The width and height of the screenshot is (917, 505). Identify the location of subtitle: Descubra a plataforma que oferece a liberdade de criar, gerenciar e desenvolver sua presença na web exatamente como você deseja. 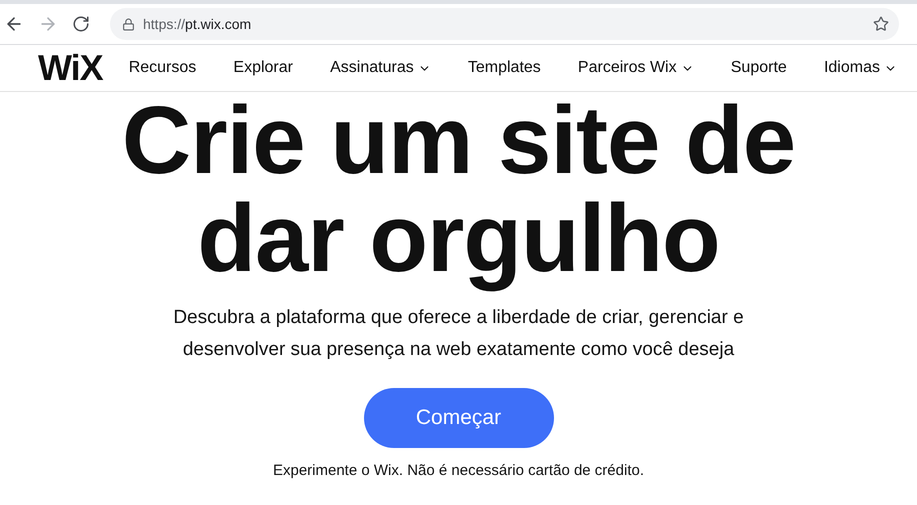
(458, 334).